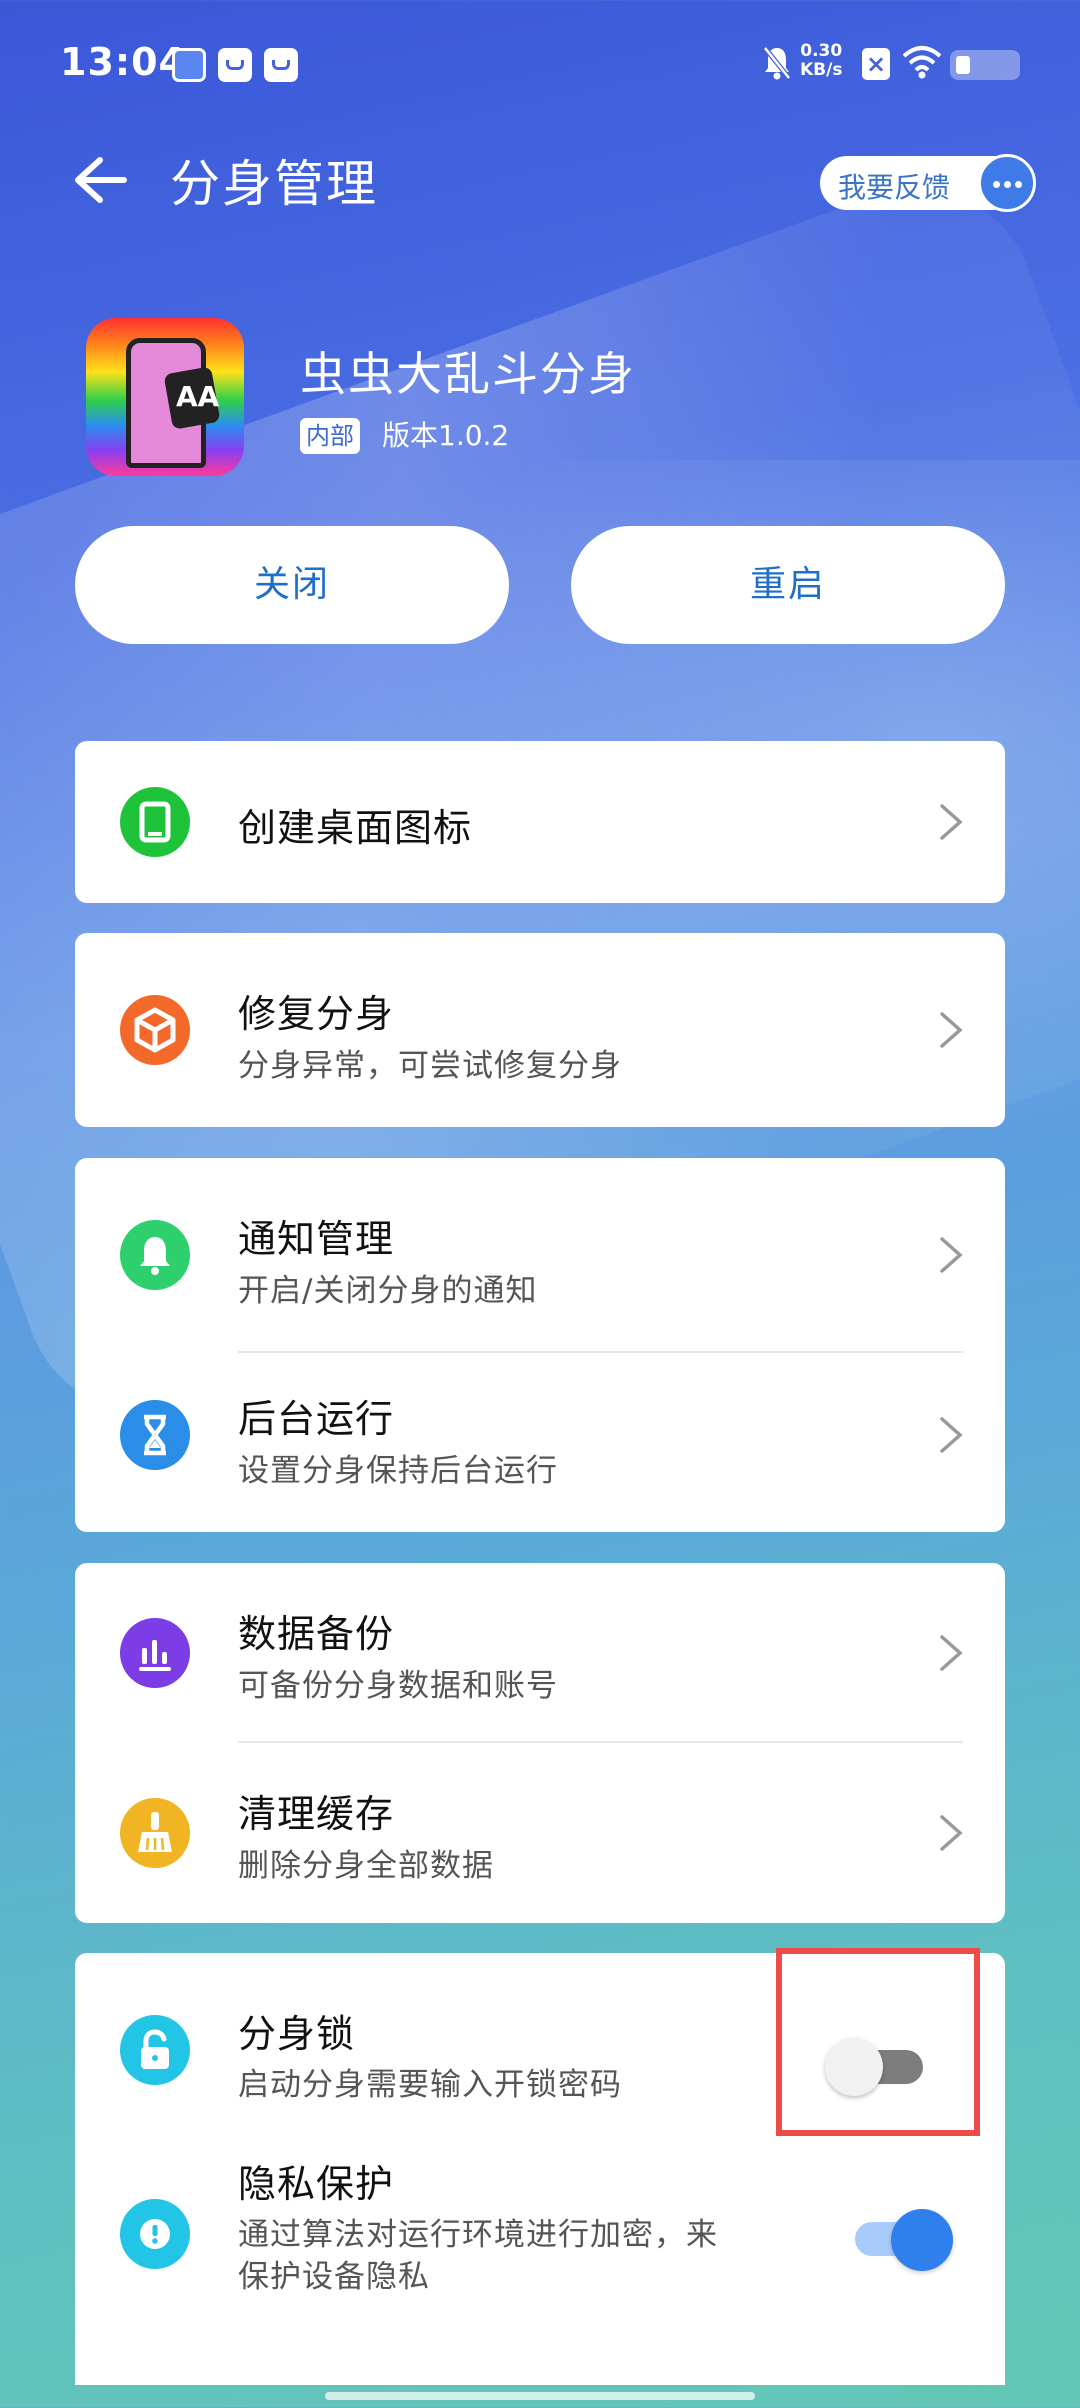  I want to click on app-lock-subtitle: 启动分身需要输入开锁密码, so click(430, 2085).